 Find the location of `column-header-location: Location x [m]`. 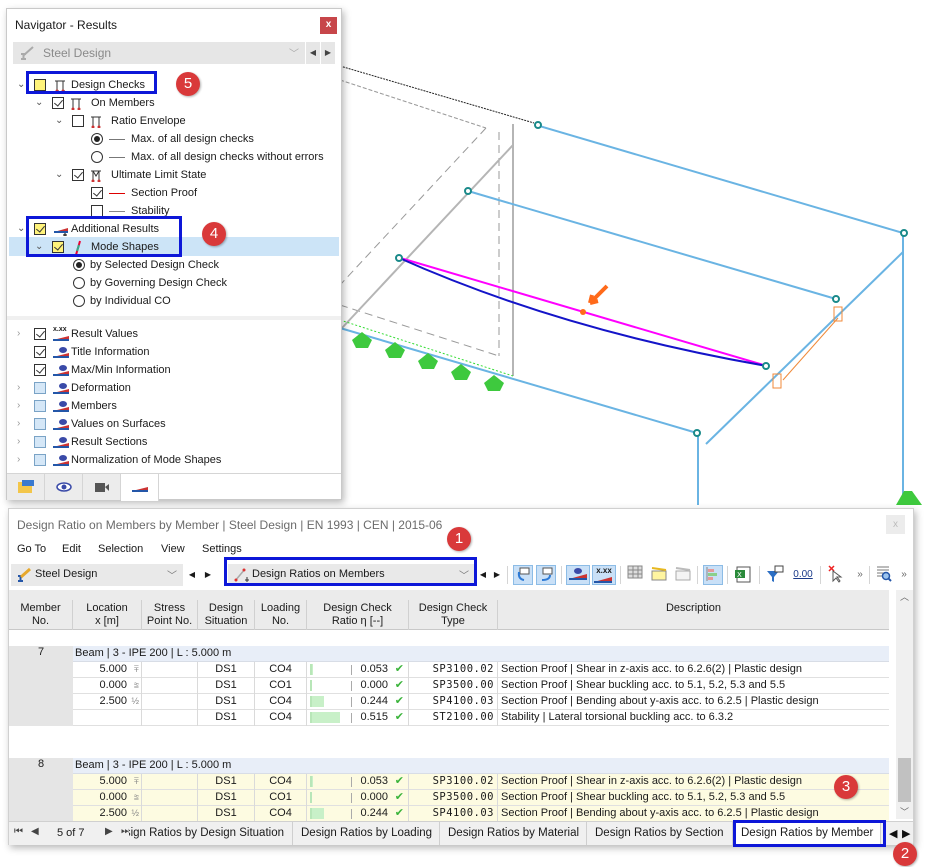

column-header-location: Location x [m] is located at coordinates (107, 615).